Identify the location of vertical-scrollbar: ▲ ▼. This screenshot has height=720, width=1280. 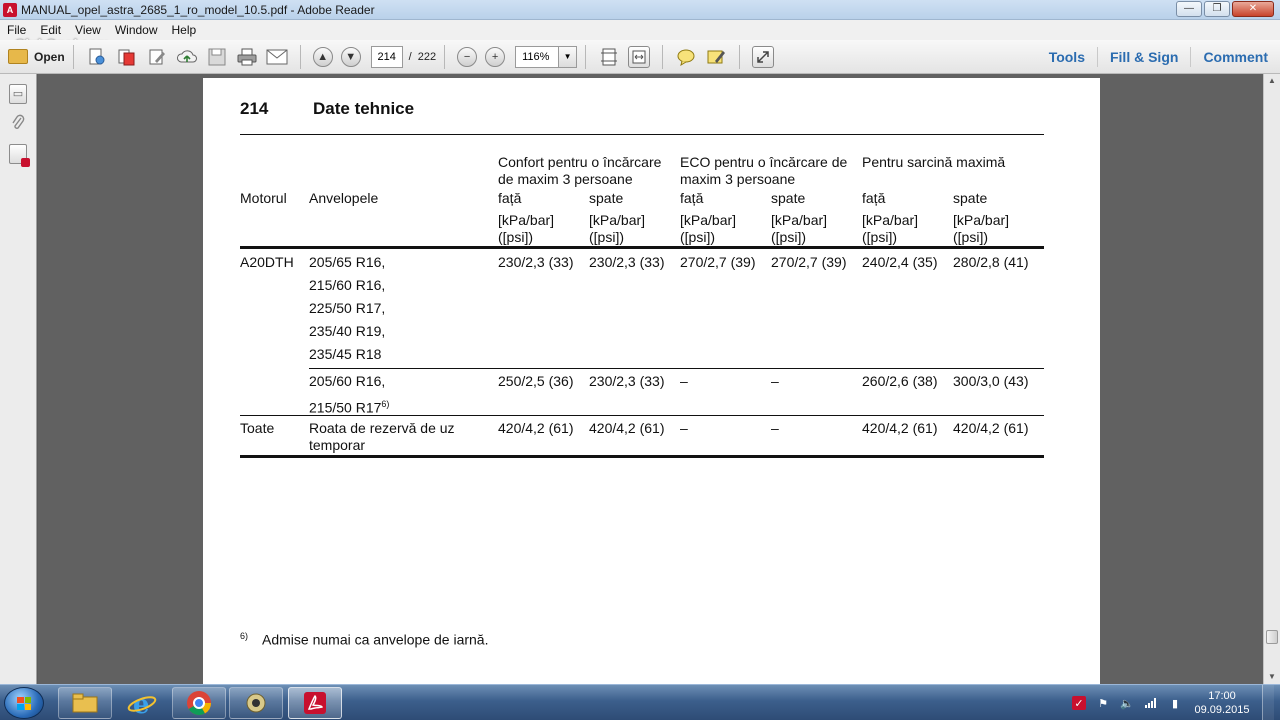
(1271, 379).